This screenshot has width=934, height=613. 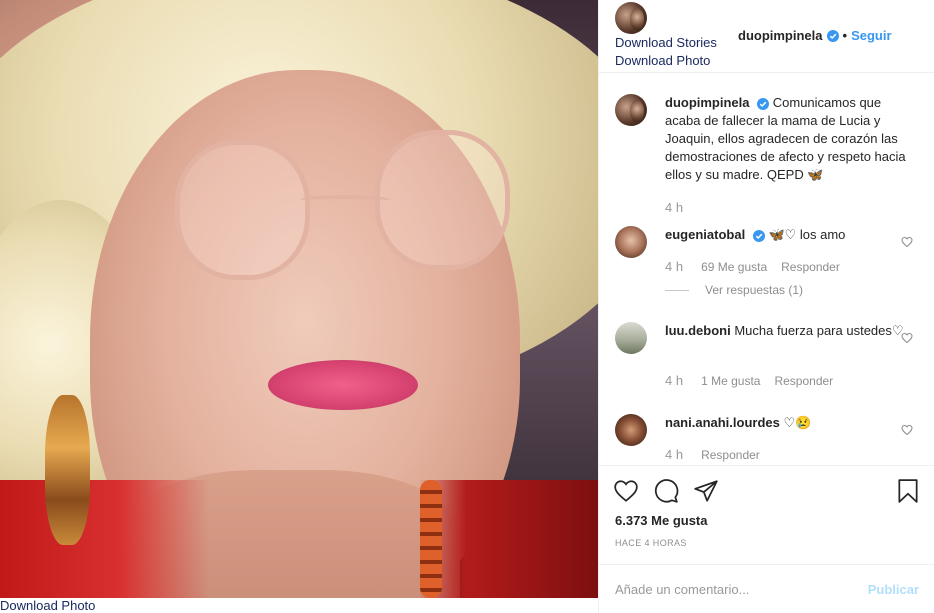 I want to click on post-likes-count: 6.373 Me gusta, so click(x=661, y=520).